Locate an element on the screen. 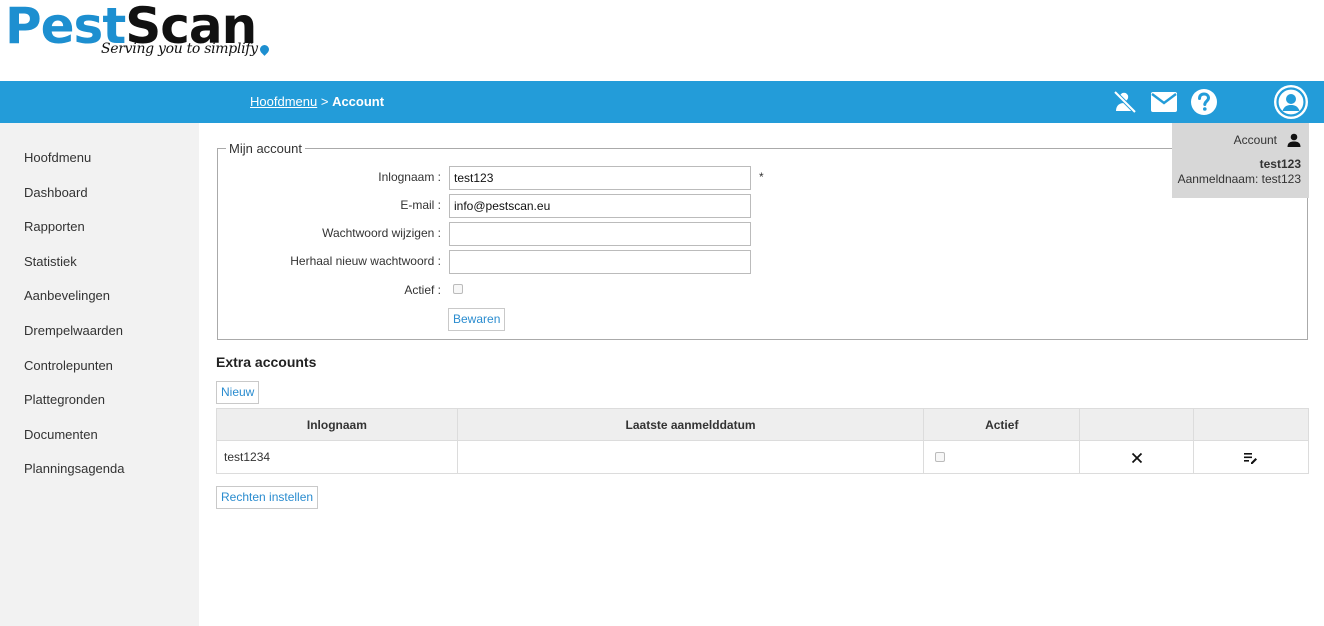 The height and width of the screenshot is (626, 1324). account-dropdown-title: Account is located at coordinates (1255, 140).